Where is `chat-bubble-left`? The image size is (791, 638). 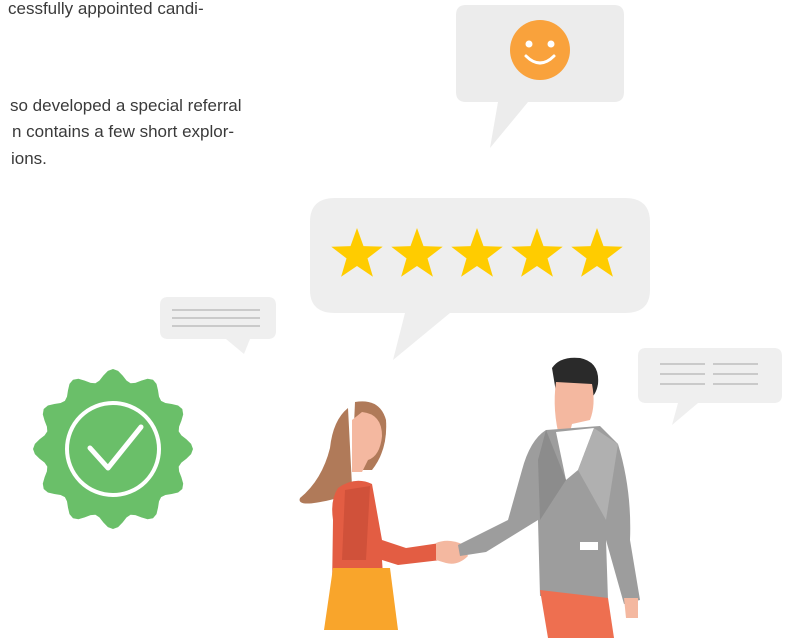 chat-bubble-left is located at coordinates (218, 325).